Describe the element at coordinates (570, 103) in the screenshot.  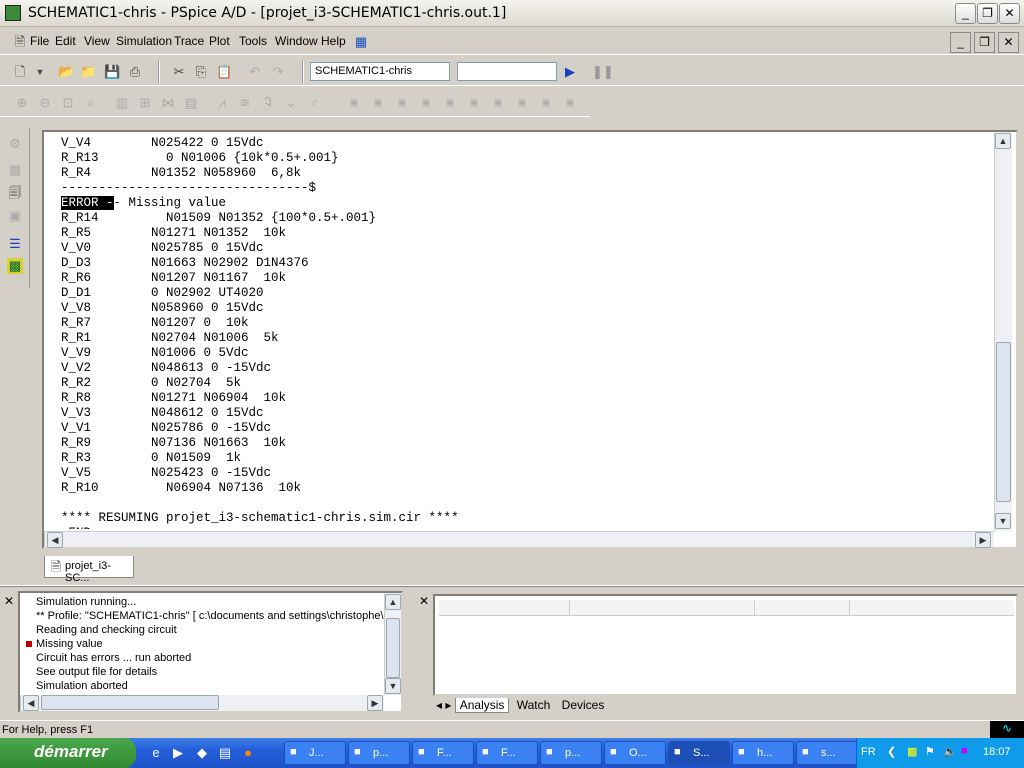
I see `cursor-mark-icon: ⋇` at that location.